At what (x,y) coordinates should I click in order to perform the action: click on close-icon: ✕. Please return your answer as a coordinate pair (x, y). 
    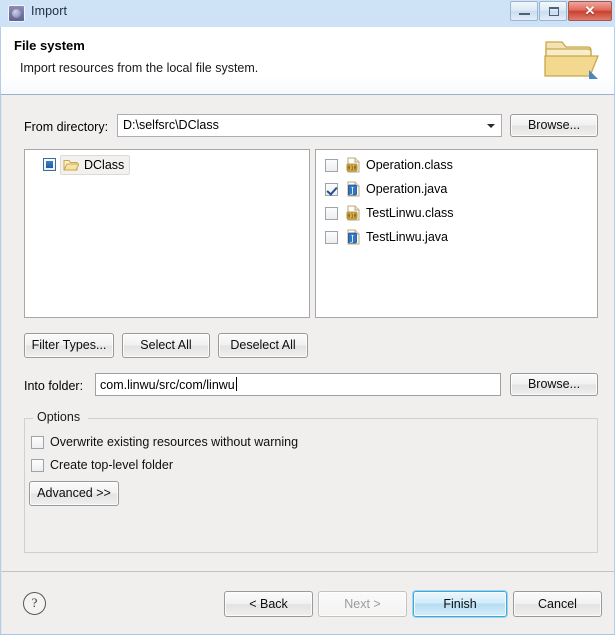
    Looking at the image, I should click on (590, 10).